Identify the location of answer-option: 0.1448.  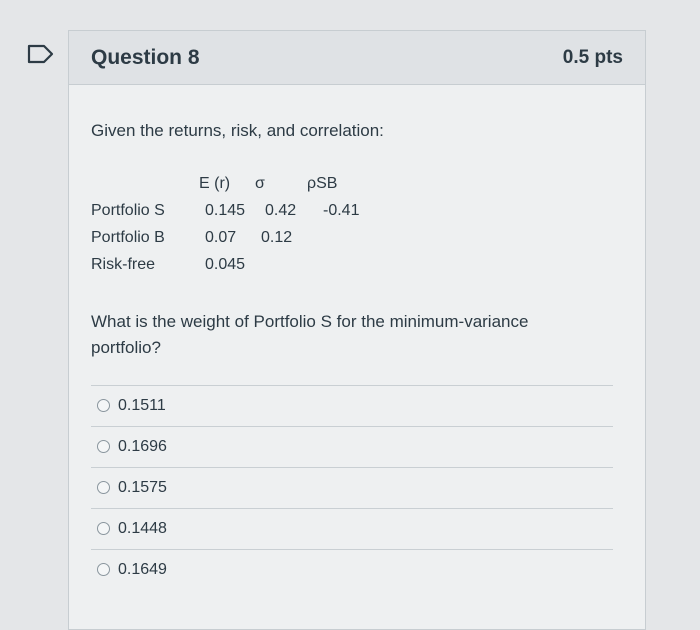
(352, 528).